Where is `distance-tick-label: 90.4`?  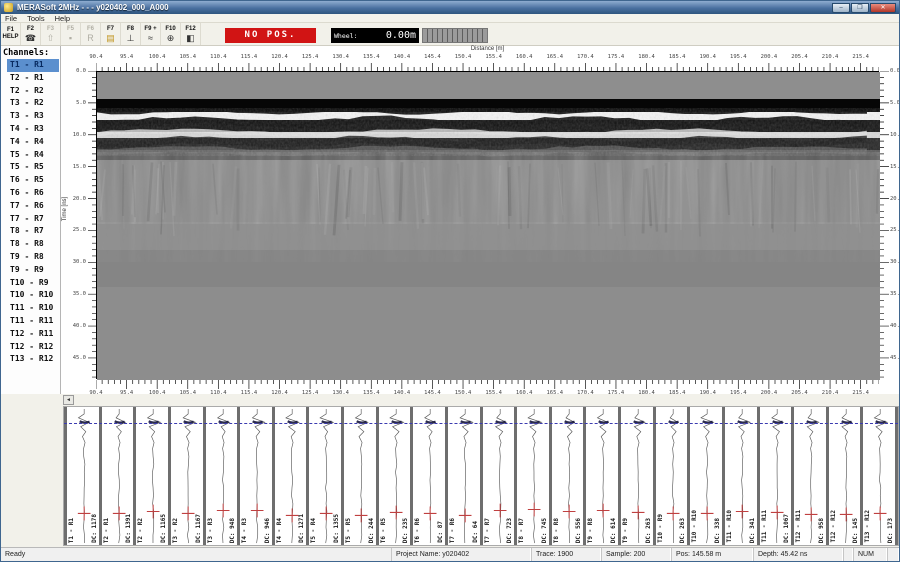
distance-tick-label: 90.4 is located at coordinates (96, 57).